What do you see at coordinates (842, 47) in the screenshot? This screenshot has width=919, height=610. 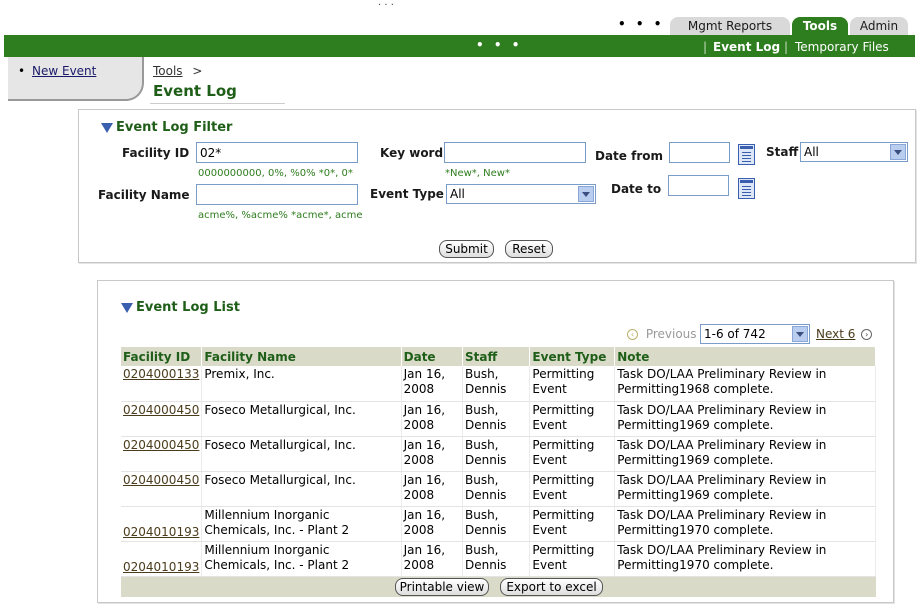 I see `subnav-temporary-files: Temporary Files` at bounding box center [842, 47].